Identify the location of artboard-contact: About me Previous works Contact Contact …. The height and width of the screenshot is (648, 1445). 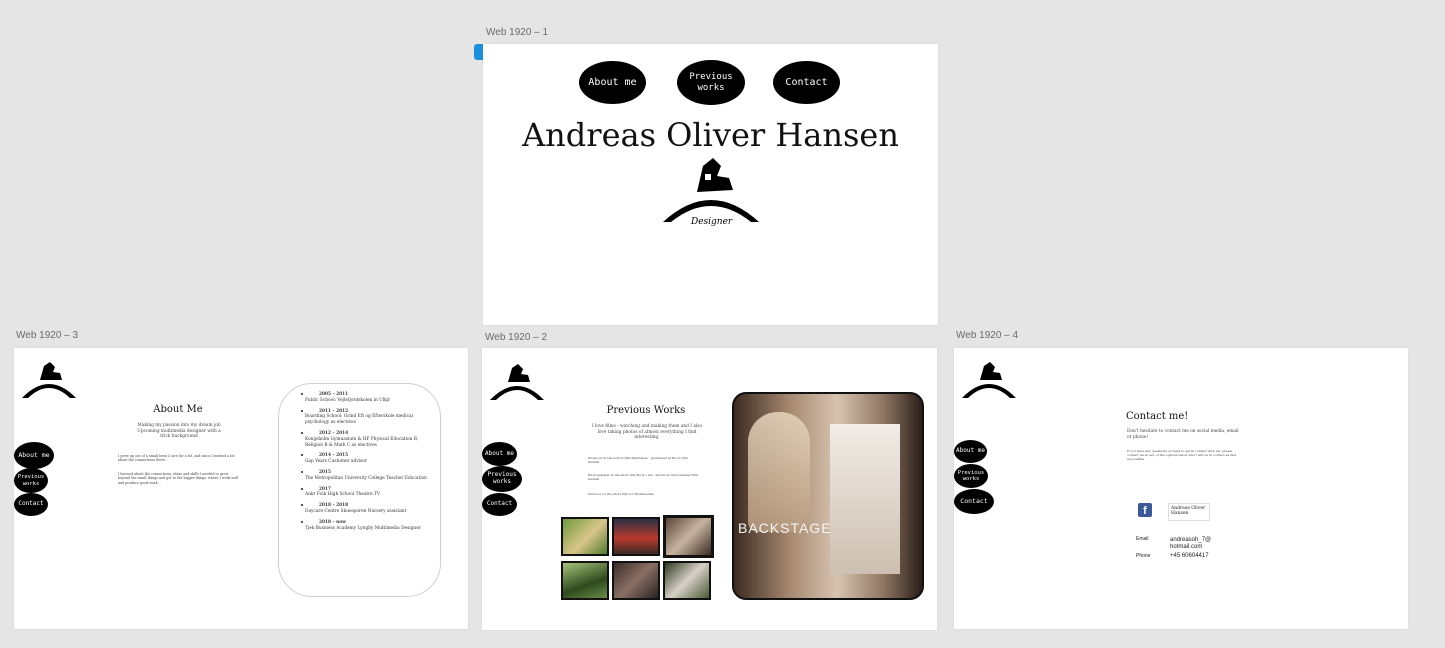
(1181, 488).